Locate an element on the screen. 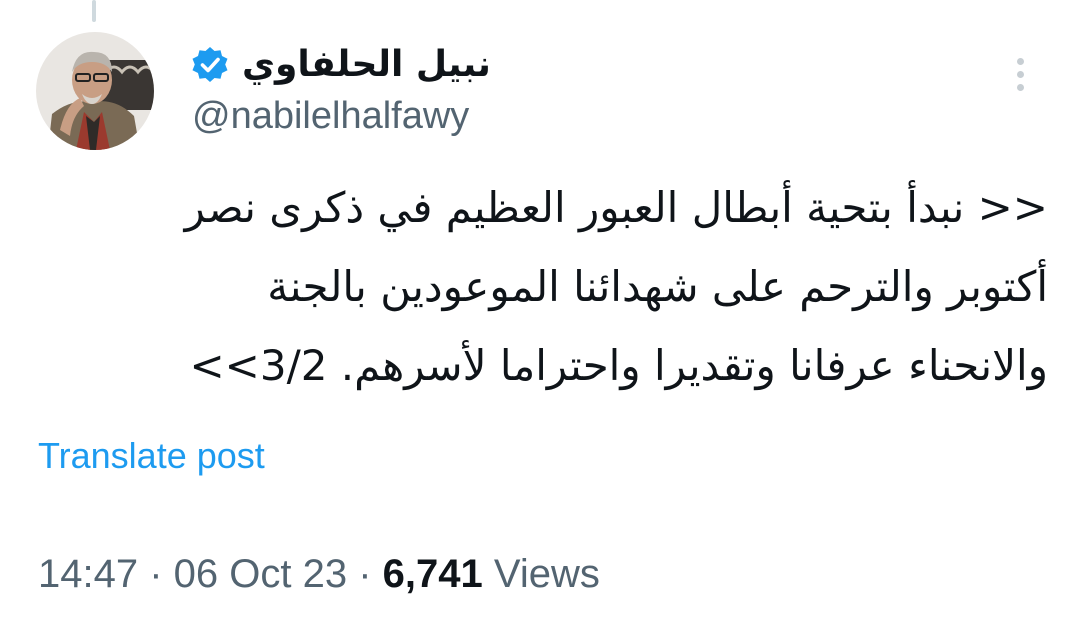 The width and height of the screenshot is (1080, 632). avatar-photo is located at coordinates (95, 91).